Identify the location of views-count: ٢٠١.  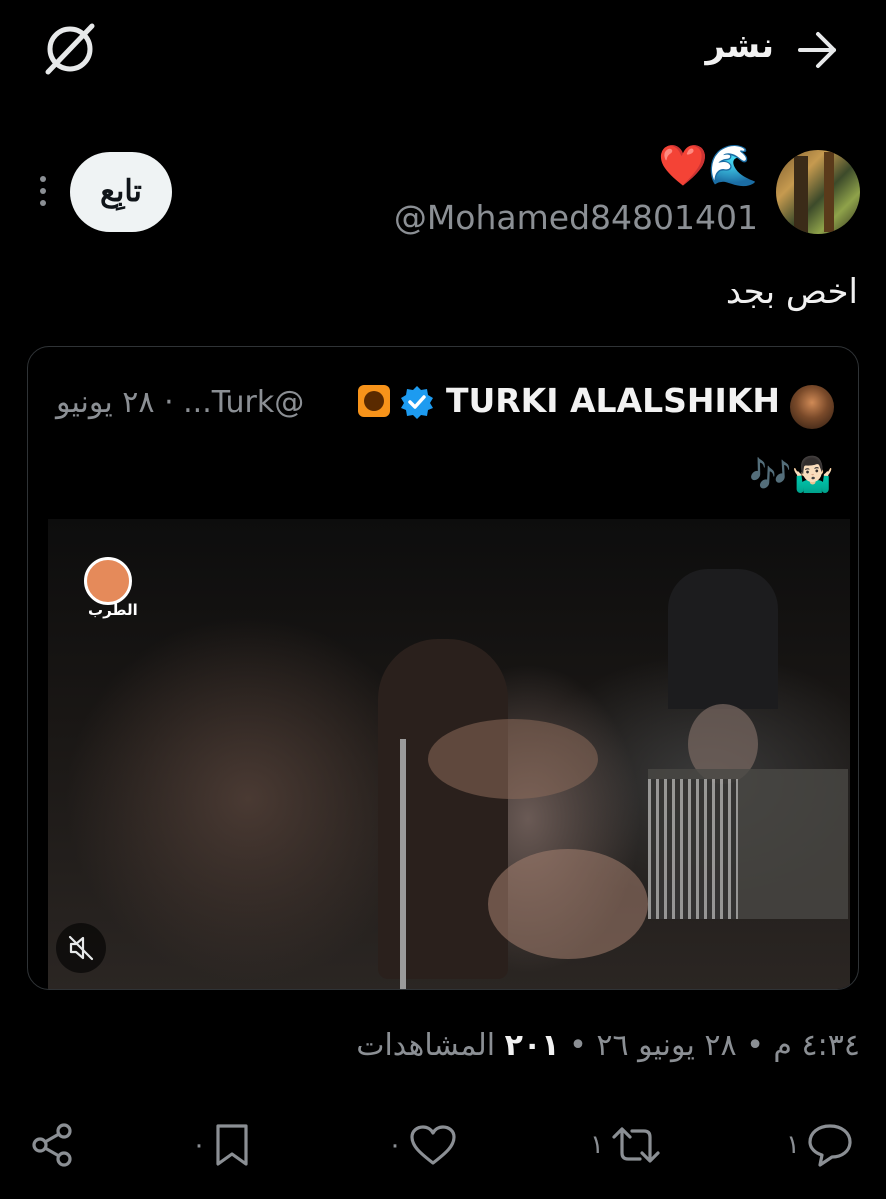
(532, 1045).